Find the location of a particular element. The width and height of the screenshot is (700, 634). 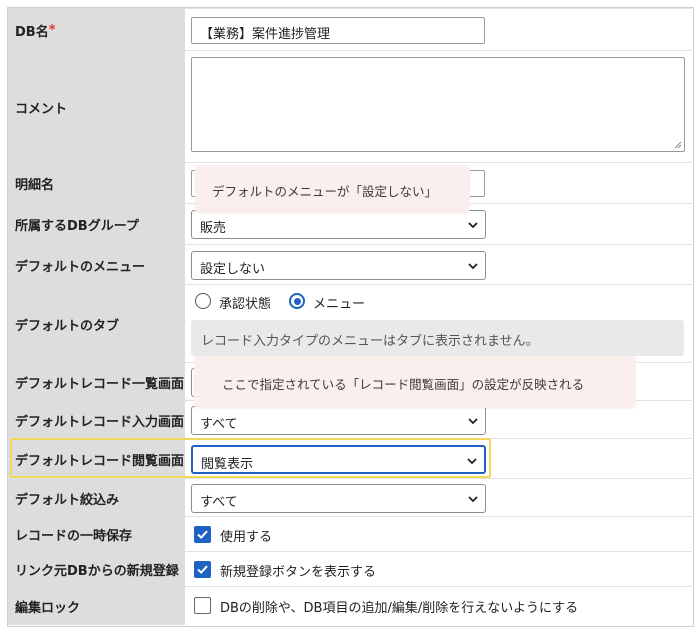

callout-default-menu: デフォルトのメニューが「設定しない」 is located at coordinates (332, 189).